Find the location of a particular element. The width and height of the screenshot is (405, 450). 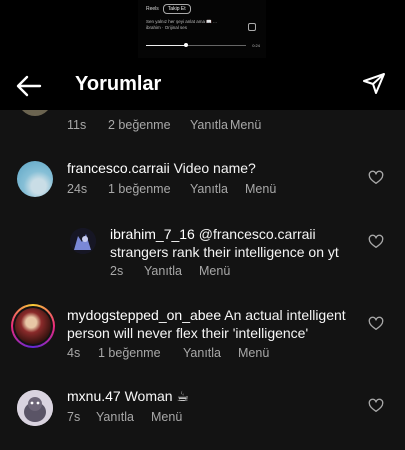

avatar-story-ring is located at coordinates (33, 326).